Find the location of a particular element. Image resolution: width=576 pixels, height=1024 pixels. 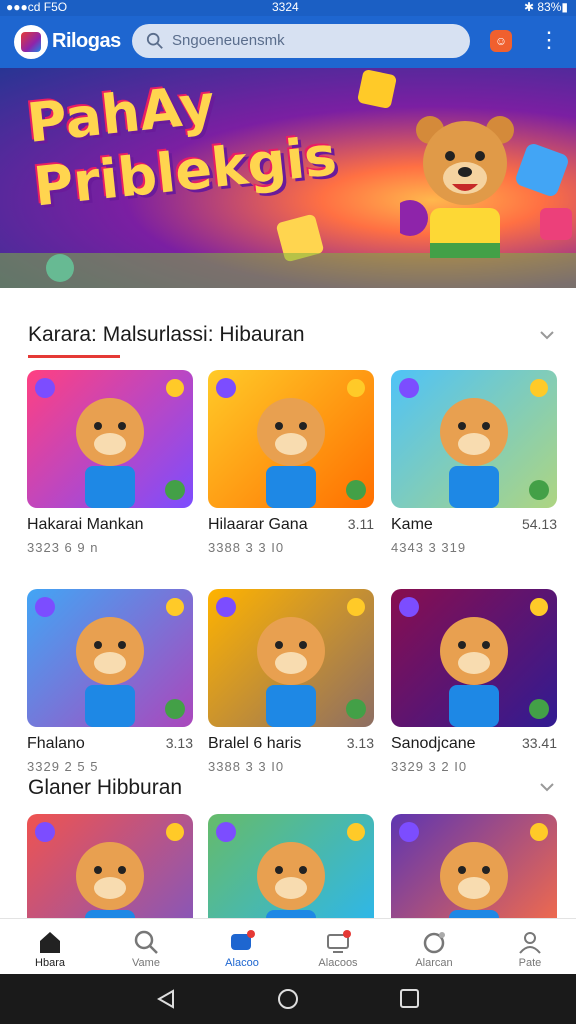

game-card: Fhalano 3.13 3329 2 5 5 is located at coordinates (110, 681).